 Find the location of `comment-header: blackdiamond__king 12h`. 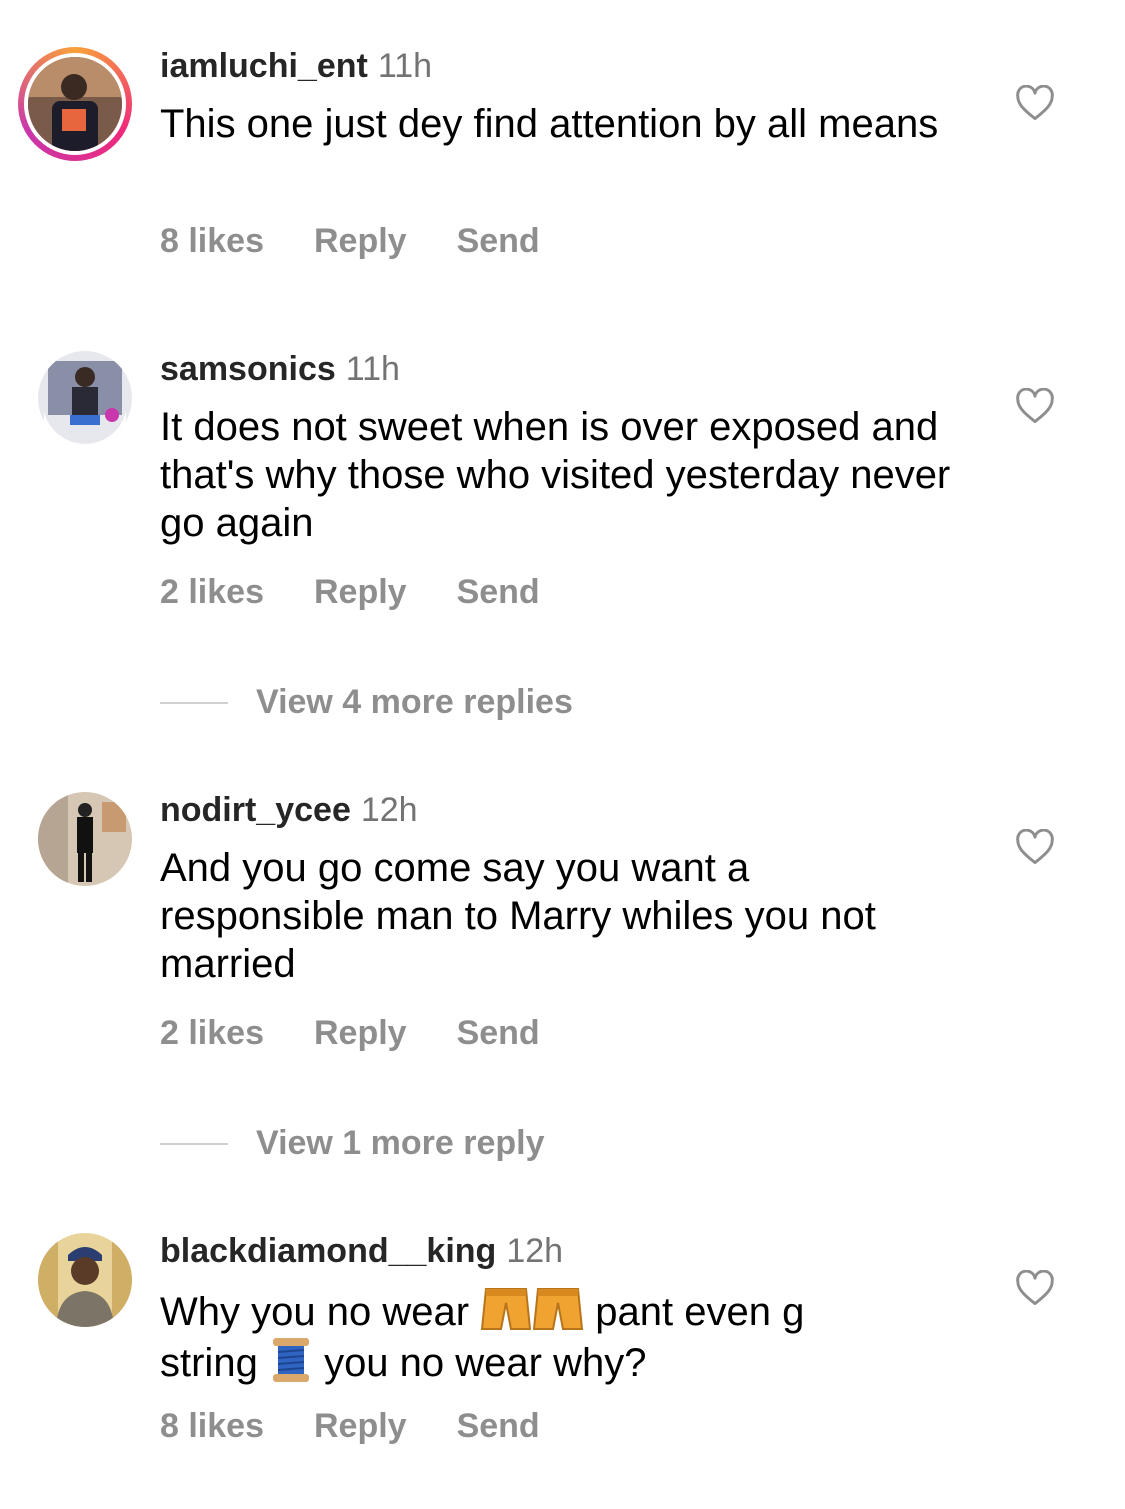

comment-header: blackdiamond__king 12h is located at coordinates (361, 1251).